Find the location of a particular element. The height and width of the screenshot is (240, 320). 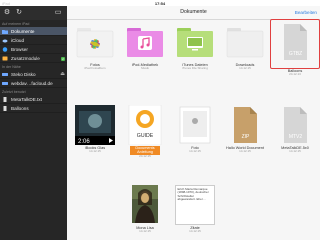

downloads-folder-icon is located at coordinates (245, 43).